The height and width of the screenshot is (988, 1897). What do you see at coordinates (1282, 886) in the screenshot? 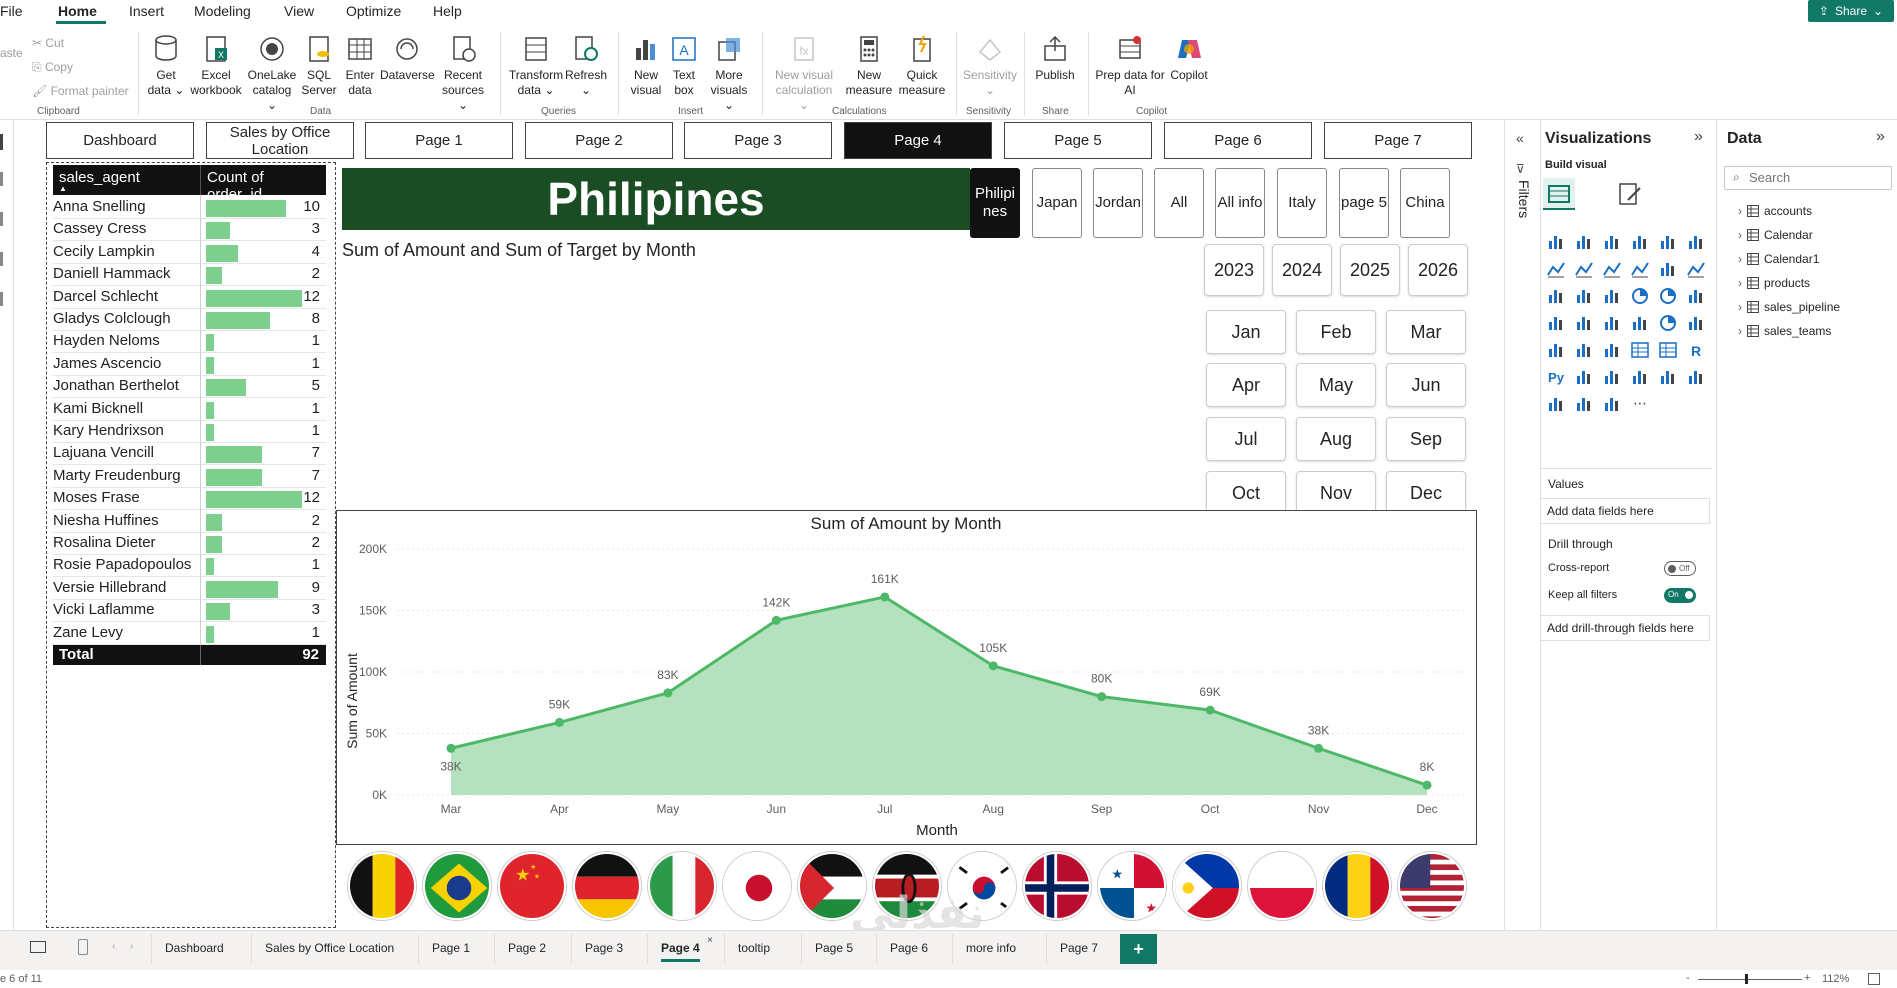
I see `flag-poland-icon` at bounding box center [1282, 886].